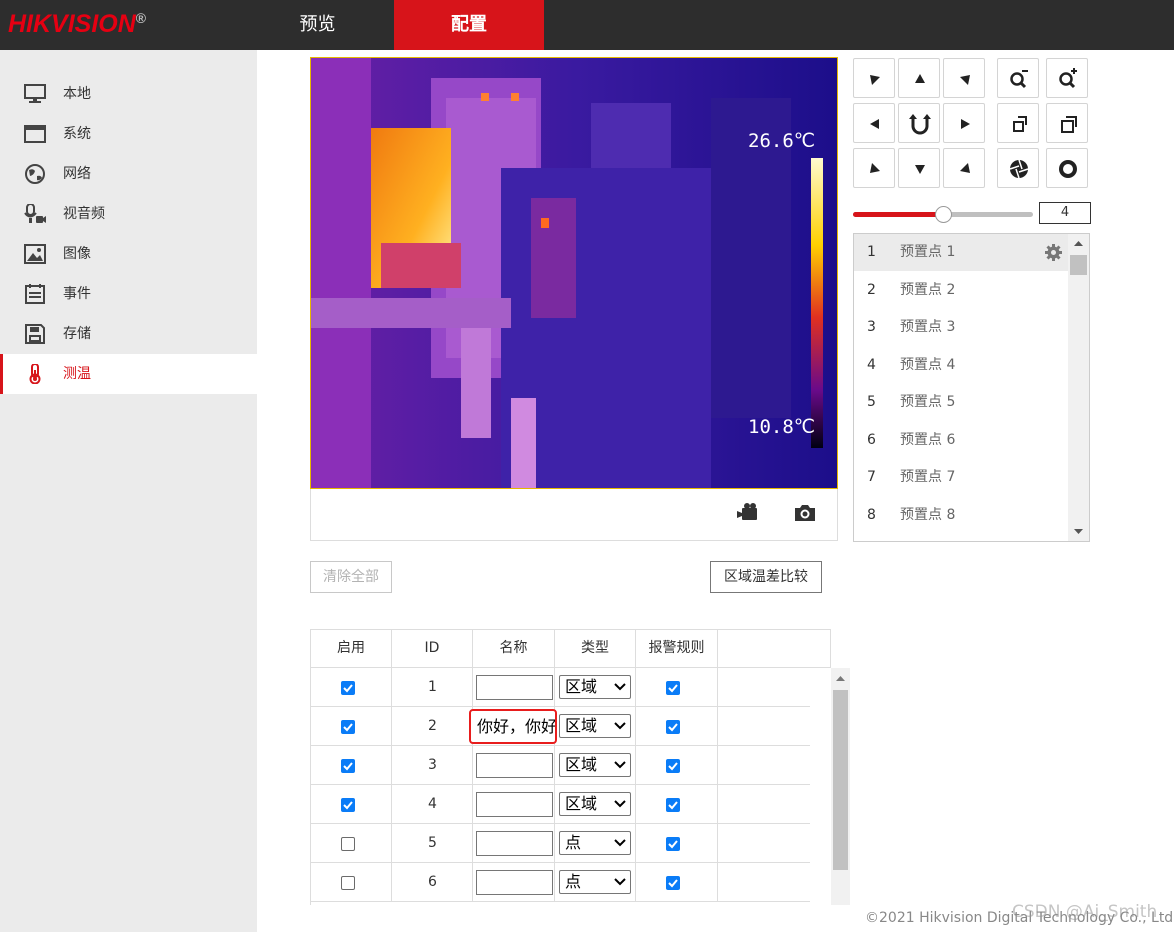 Image resolution: width=1174 pixels, height=932 pixels. I want to click on enable-cell, so click(351, 765).